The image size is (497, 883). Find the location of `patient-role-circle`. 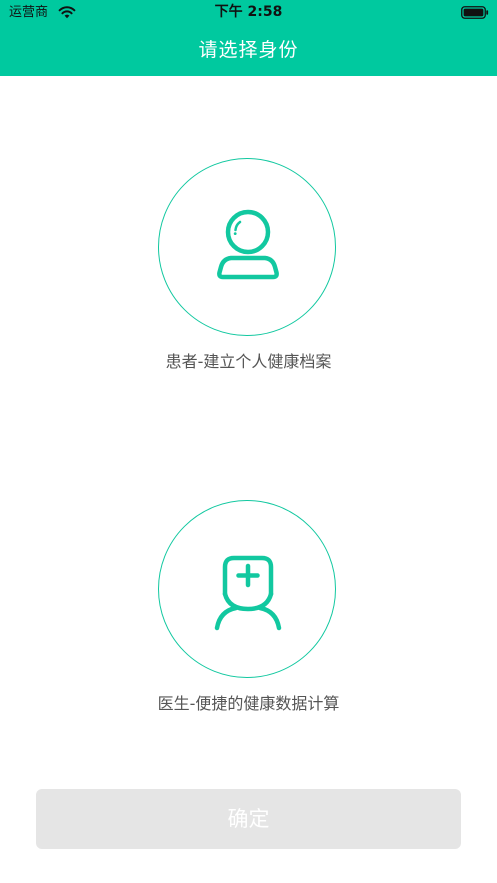

patient-role-circle is located at coordinates (247, 247).